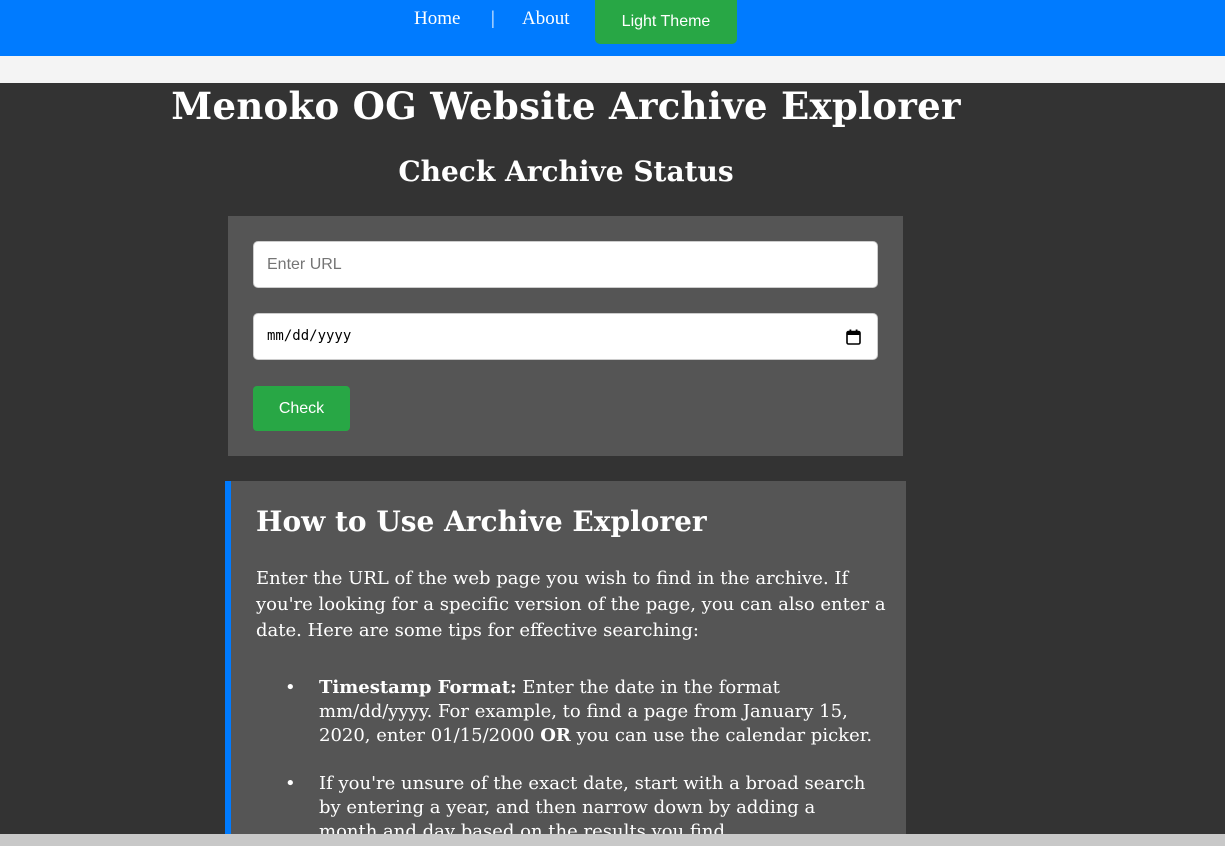 This screenshot has width=1225, height=846. I want to click on info-title: How to Use Archive Explorer, so click(481, 521).